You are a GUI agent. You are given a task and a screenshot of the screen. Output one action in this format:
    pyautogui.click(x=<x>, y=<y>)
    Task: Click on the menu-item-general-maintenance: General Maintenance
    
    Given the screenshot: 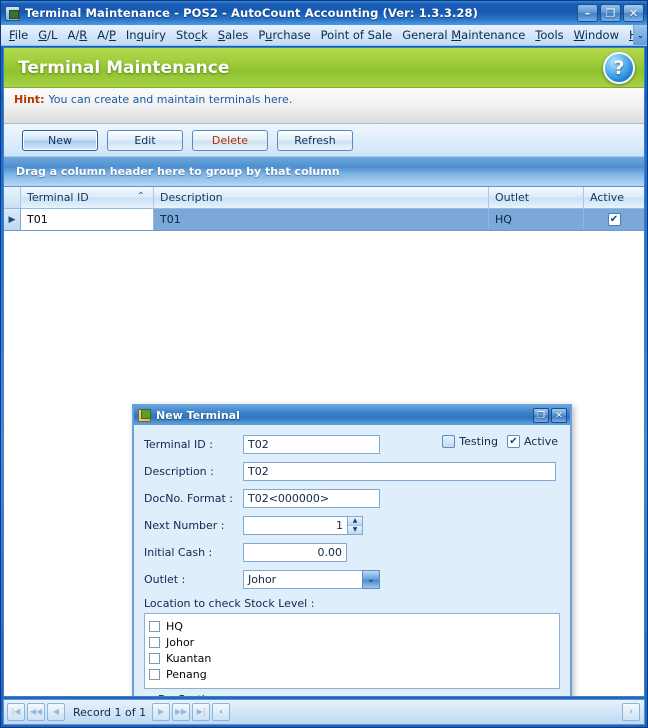 What is the action you would take?
    pyautogui.click(x=463, y=35)
    